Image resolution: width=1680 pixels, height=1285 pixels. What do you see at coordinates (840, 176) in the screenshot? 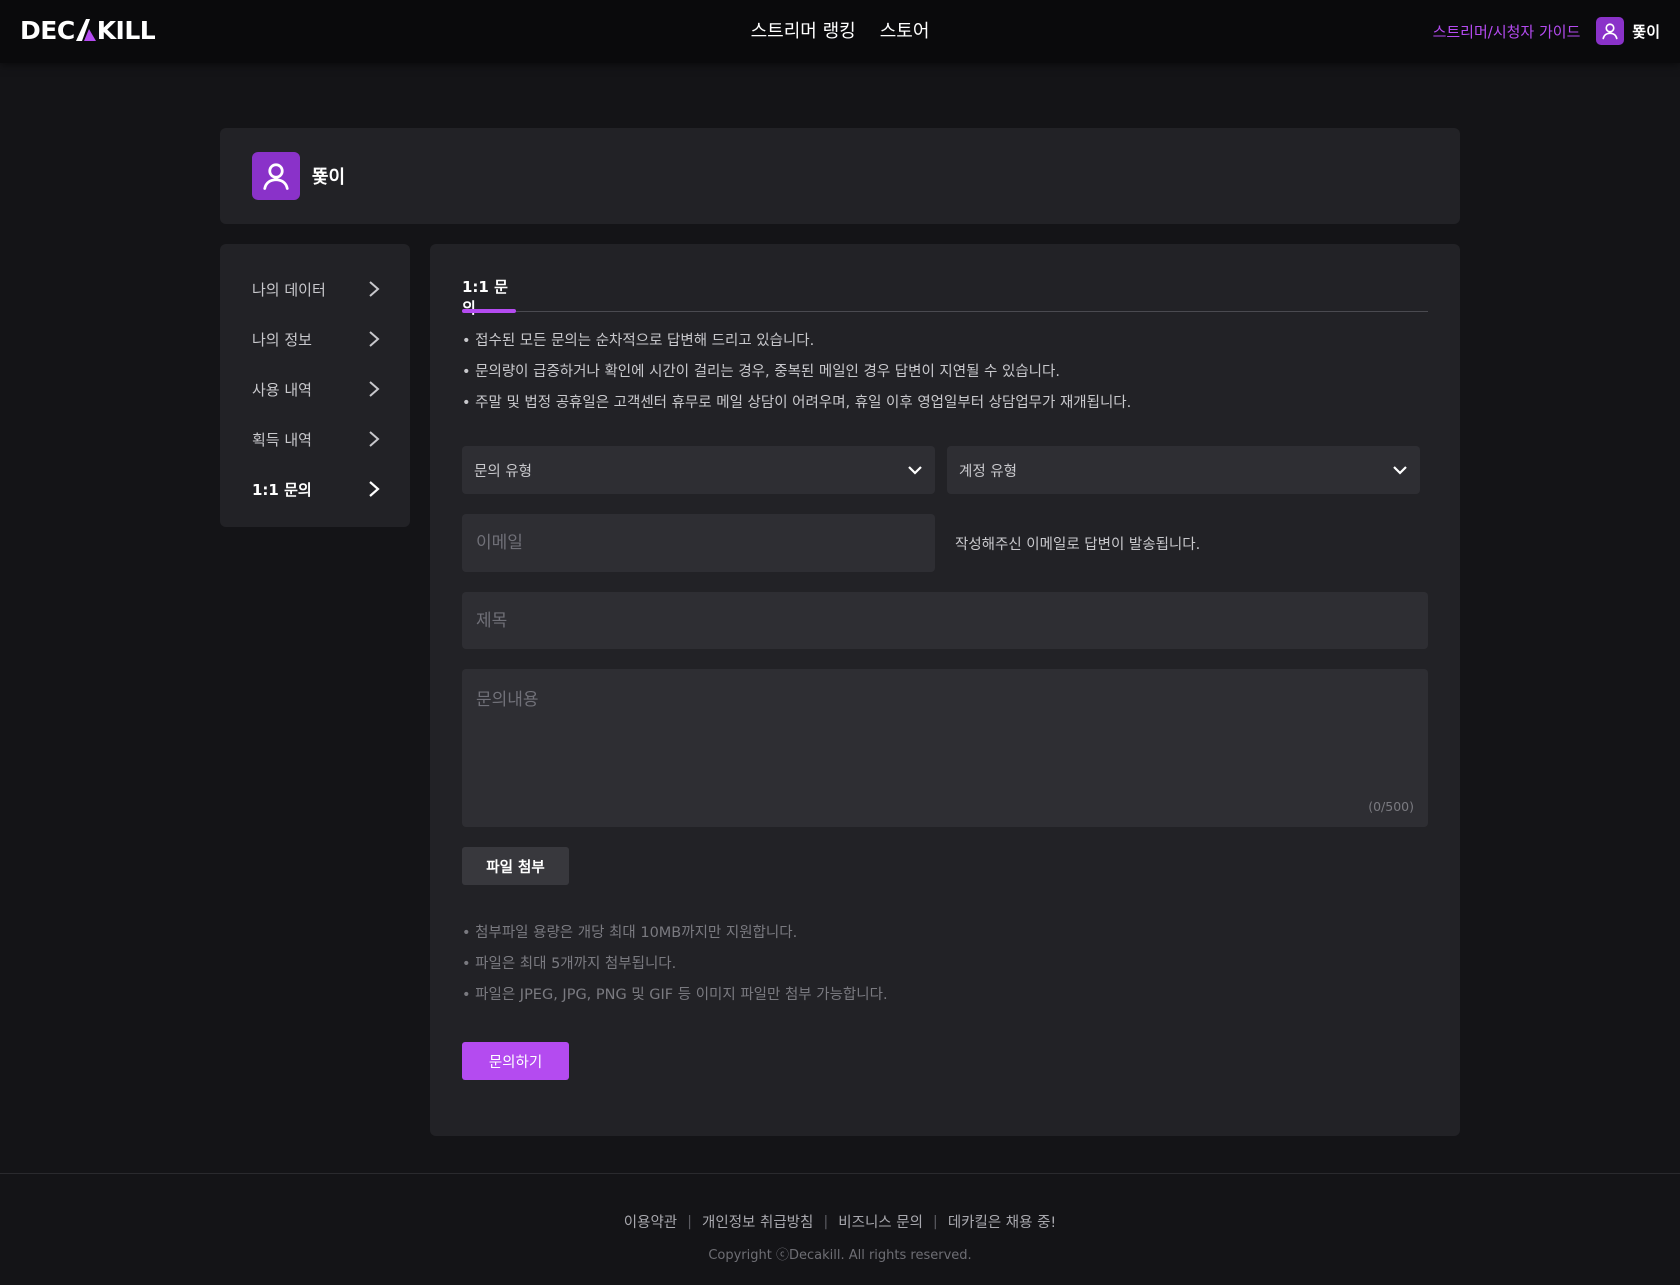
I see `profile-card: 뚗이` at bounding box center [840, 176].